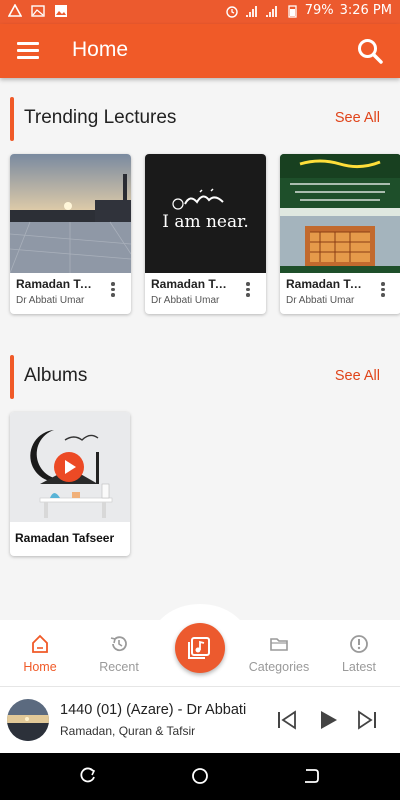  What do you see at coordinates (359, 667) in the screenshot?
I see `nav-label: Latest` at bounding box center [359, 667].